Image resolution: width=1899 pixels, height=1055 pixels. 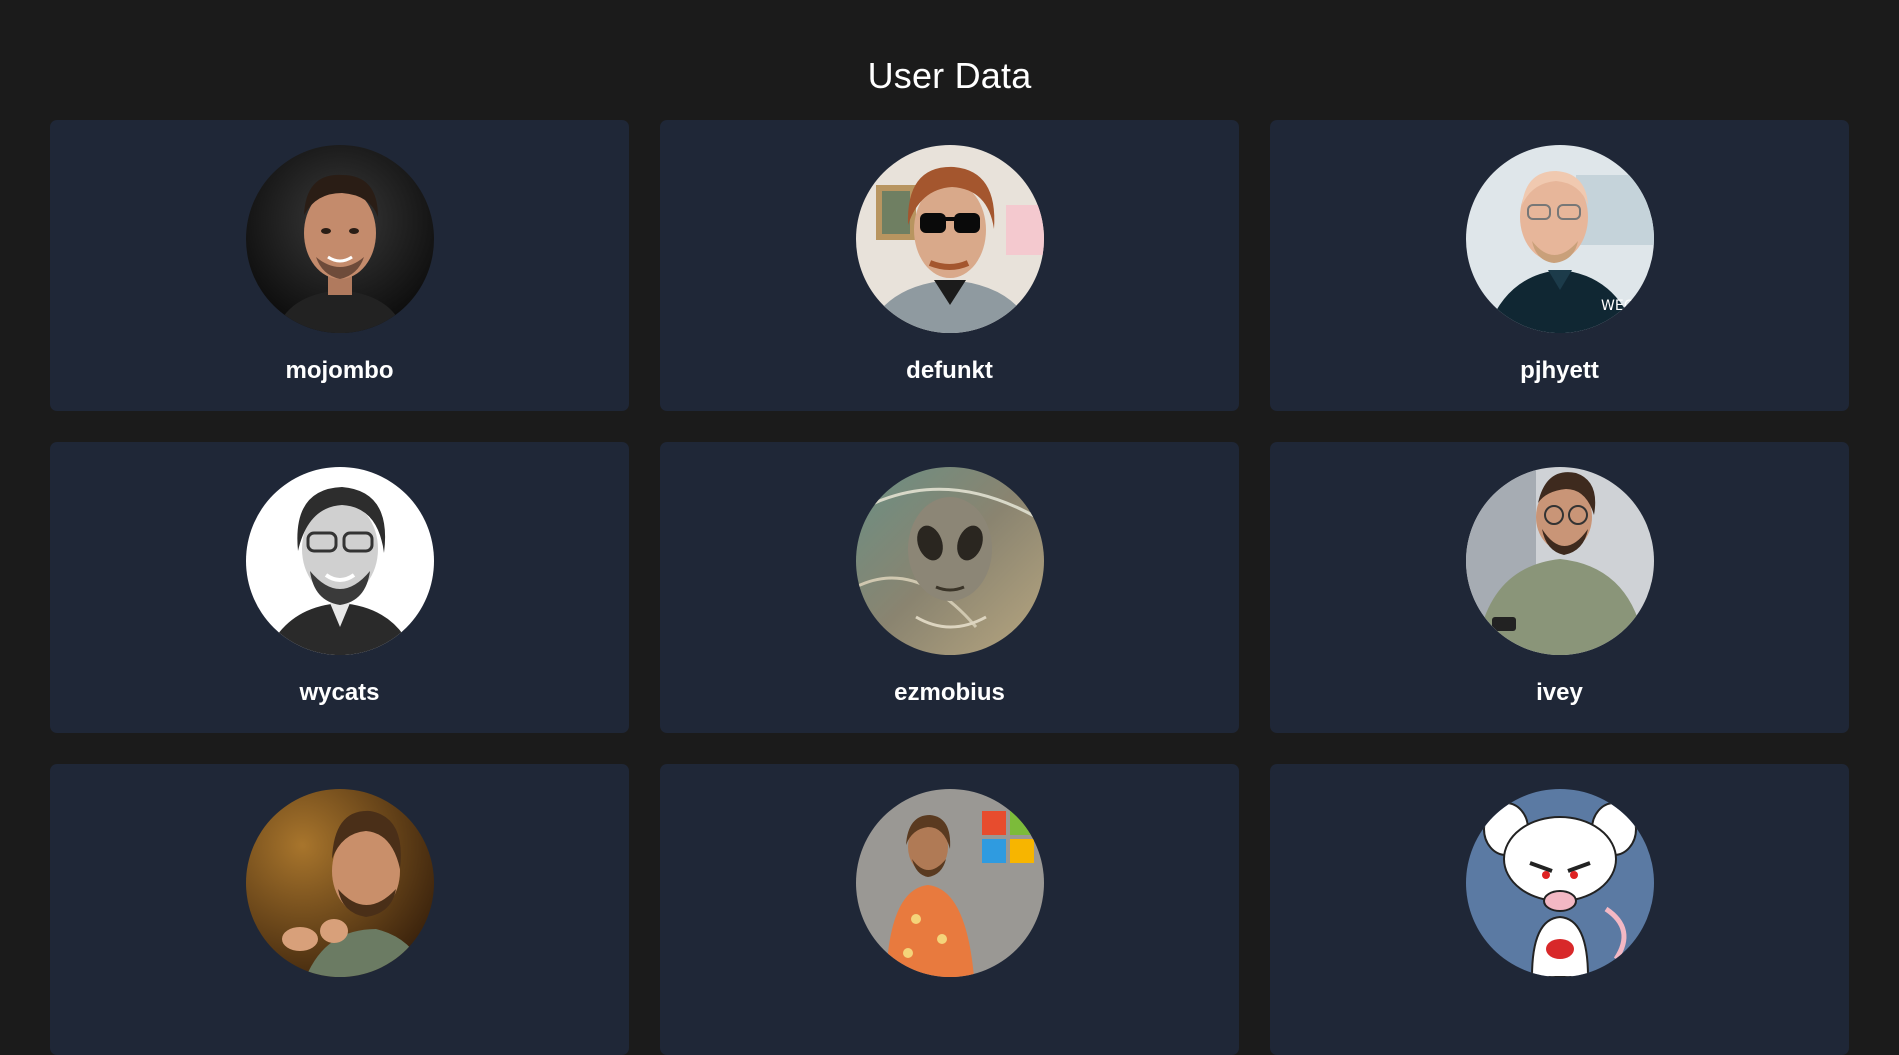 What do you see at coordinates (1559, 692) in the screenshot?
I see `username: ivey` at bounding box center [1559, 692].